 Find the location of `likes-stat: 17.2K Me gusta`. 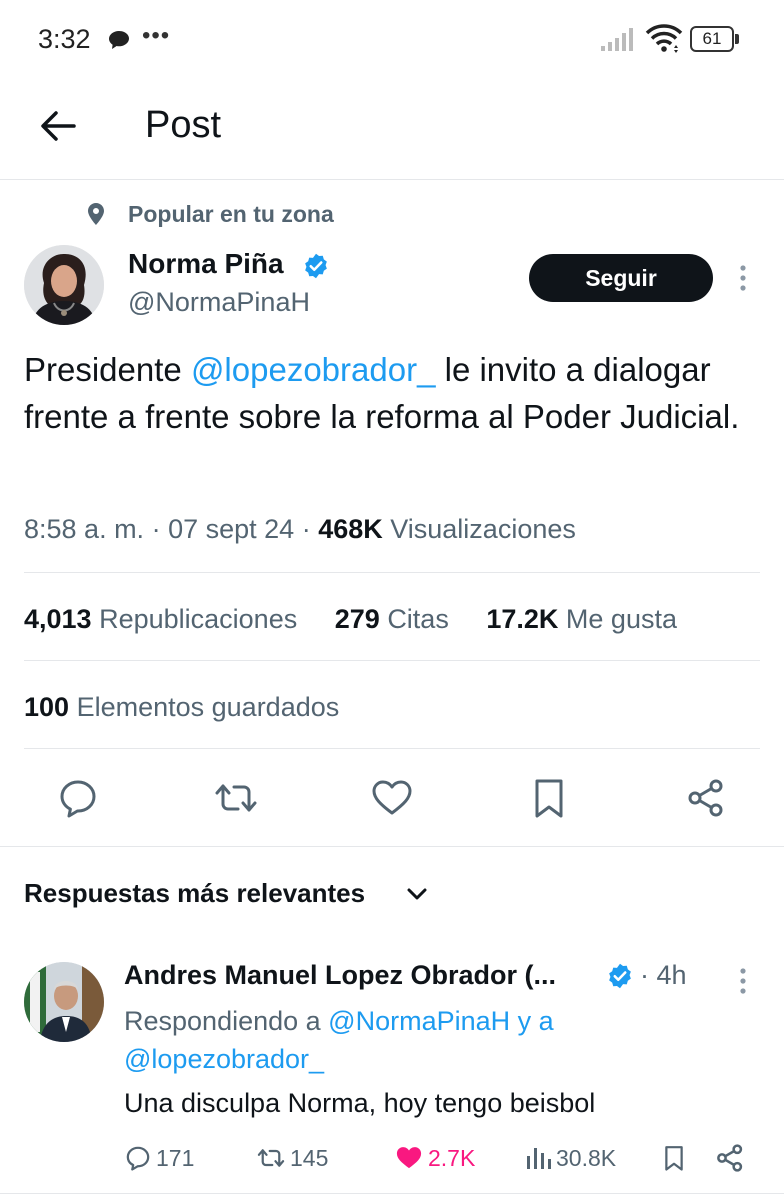

likes-stat: 17.2K Me gusta is located at coordinates (581, 619).